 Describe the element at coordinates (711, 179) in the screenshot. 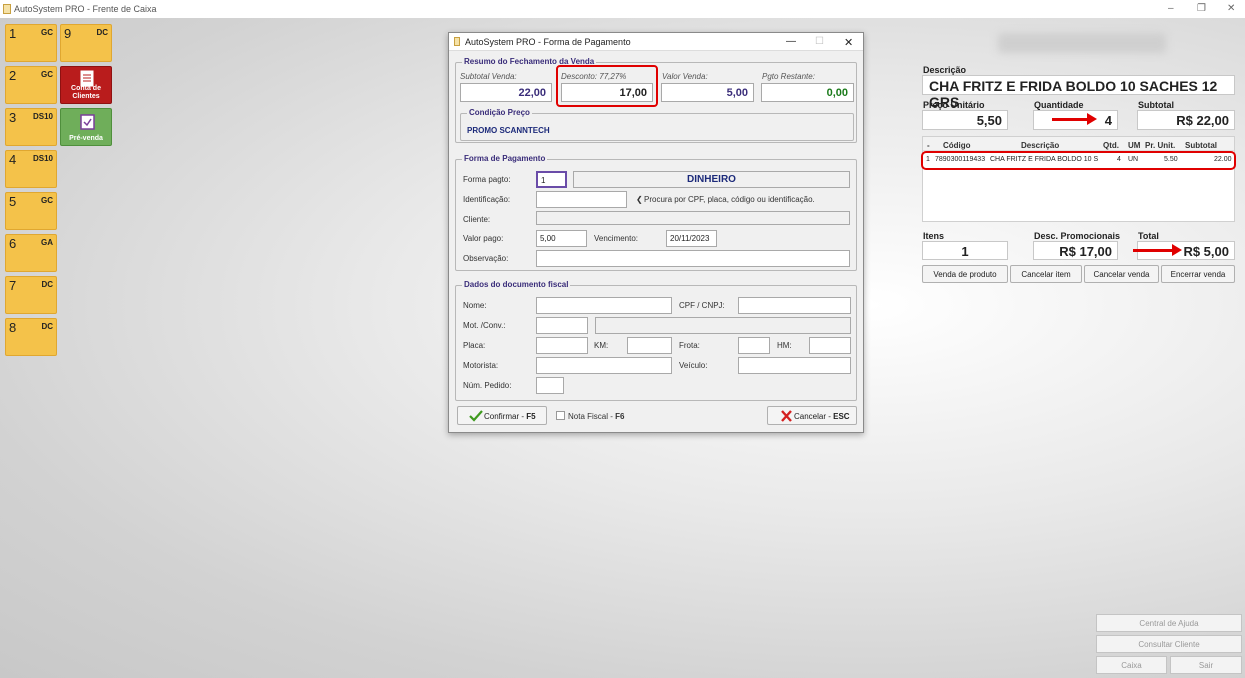

I see `forma-pagto-name: DINHEIRO` at that location.